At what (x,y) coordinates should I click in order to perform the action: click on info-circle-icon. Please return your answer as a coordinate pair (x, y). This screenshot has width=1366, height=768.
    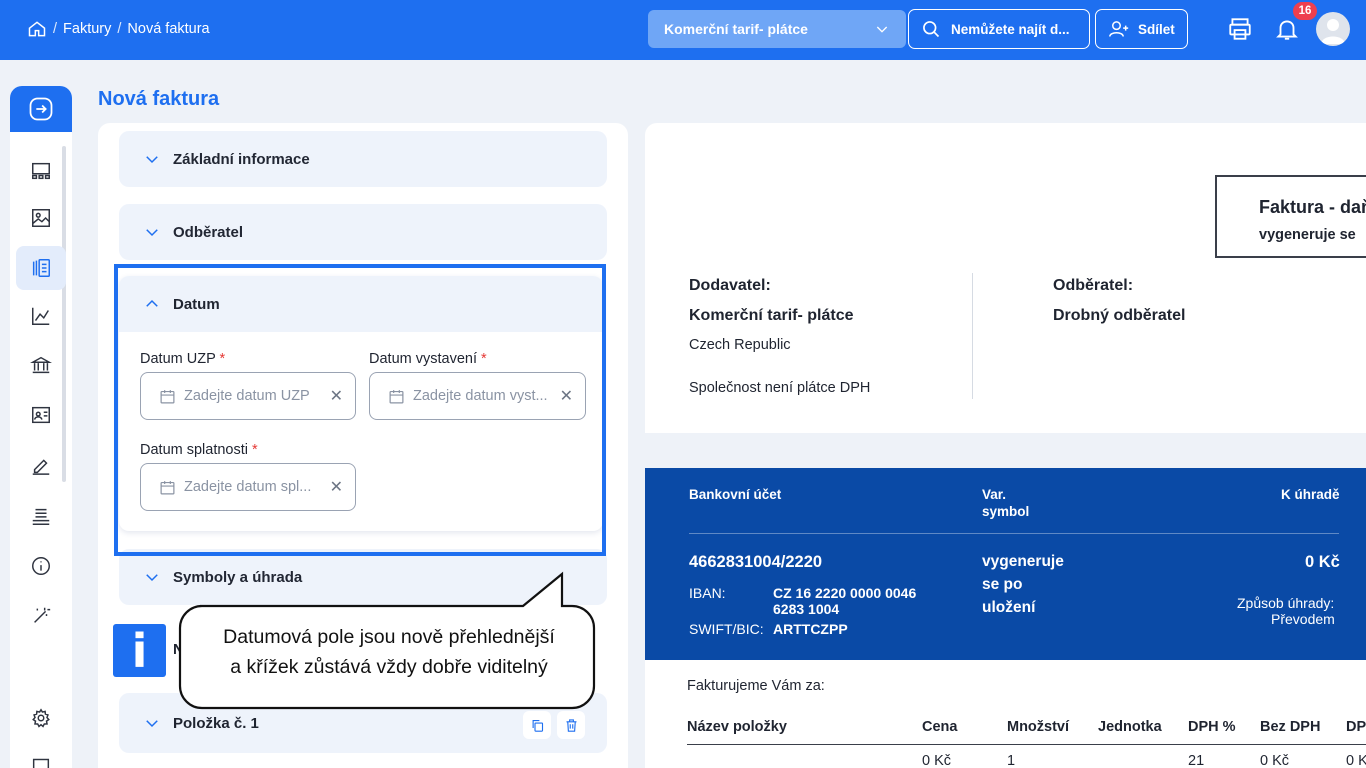
    Looking at the image, I should click on (41, 566).